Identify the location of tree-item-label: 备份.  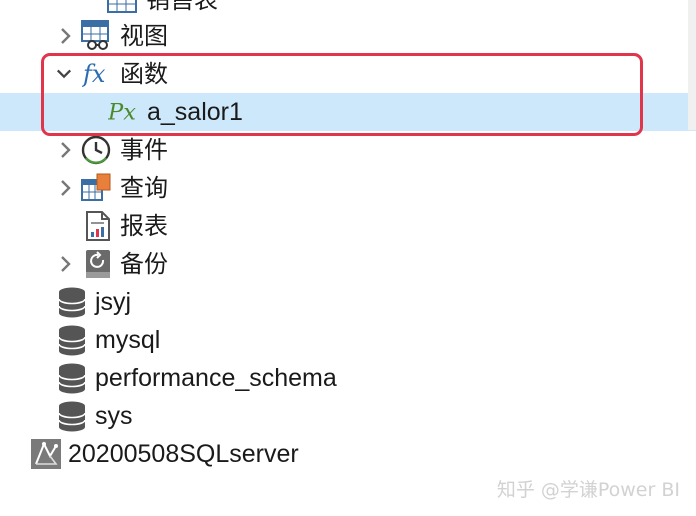
(144, 264).